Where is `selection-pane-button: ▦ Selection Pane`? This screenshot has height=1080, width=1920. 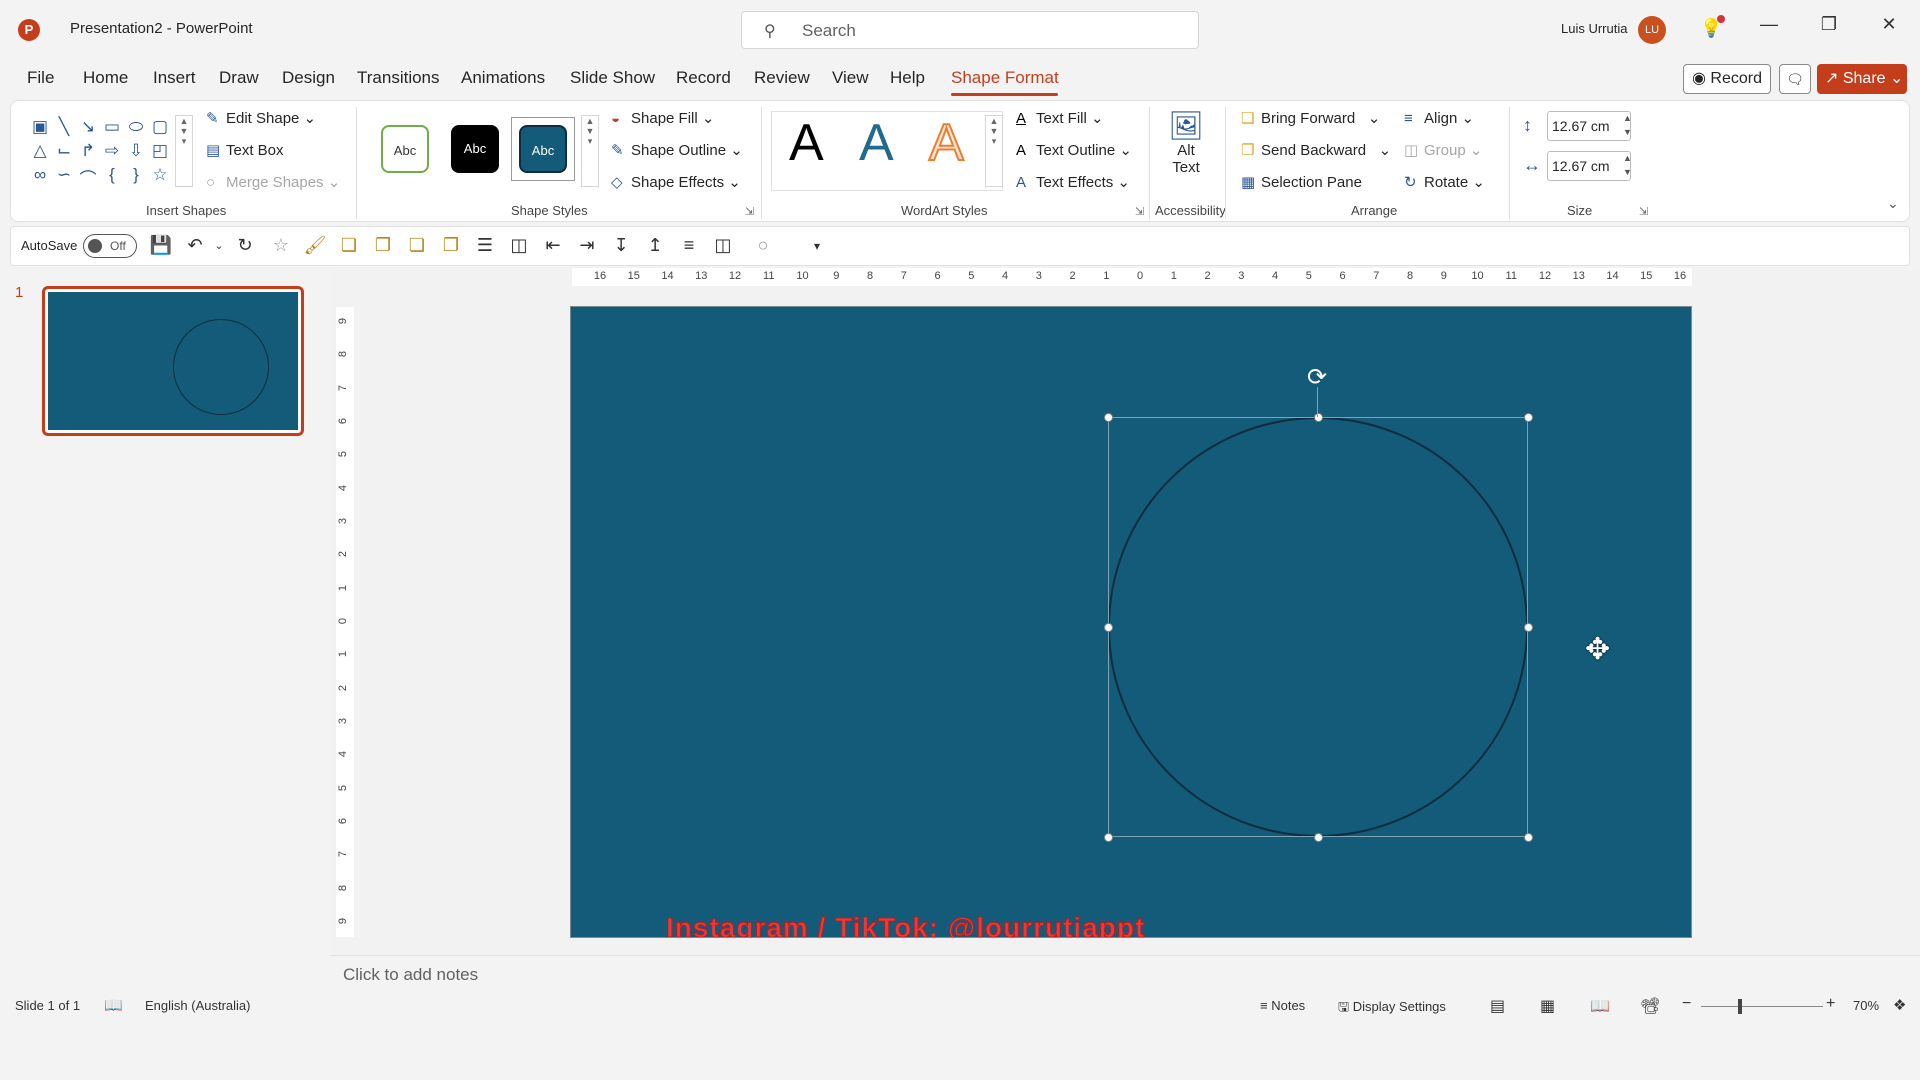 selection-pane-button: ▦ Selection Pane is located at coordinates (1301, 182).